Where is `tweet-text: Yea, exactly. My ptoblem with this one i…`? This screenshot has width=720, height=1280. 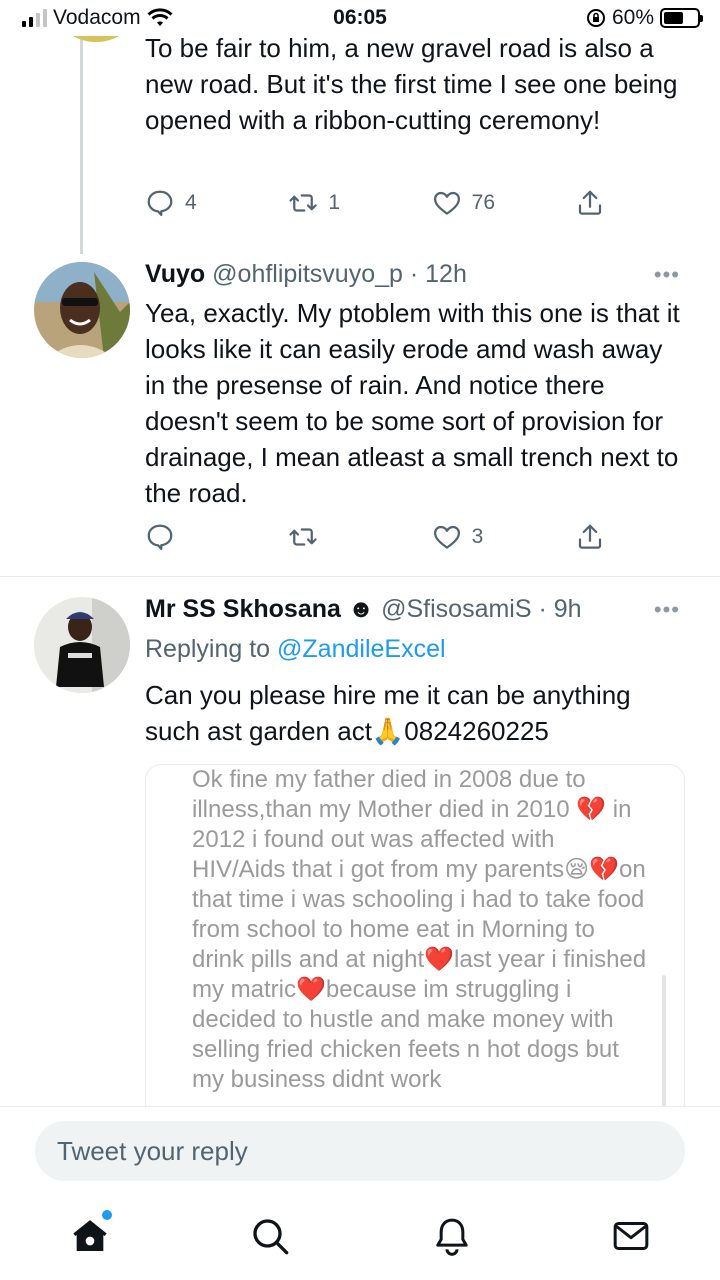
tweet-text: Yea, exactly. My ptoblem with this one i… is located at coordinates (412, 403).